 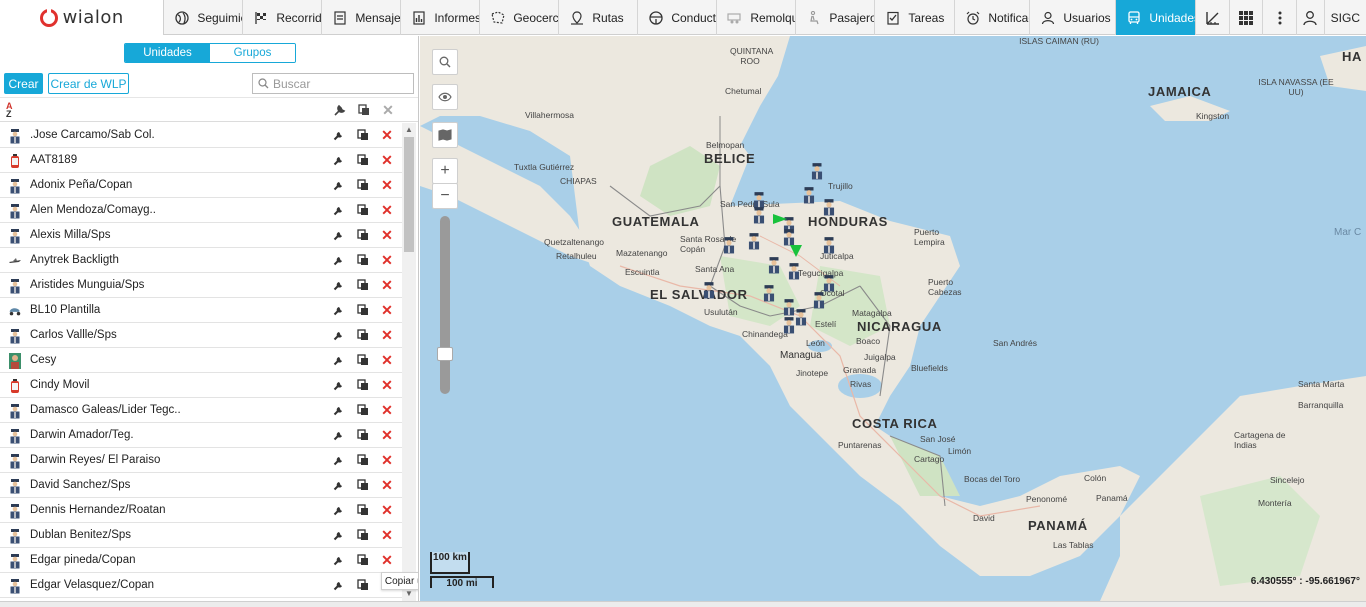 What do you see at coordinates (445, 354) in the screenshot?
I see `zoom-slider-handle` at bounding box center [445, 354].